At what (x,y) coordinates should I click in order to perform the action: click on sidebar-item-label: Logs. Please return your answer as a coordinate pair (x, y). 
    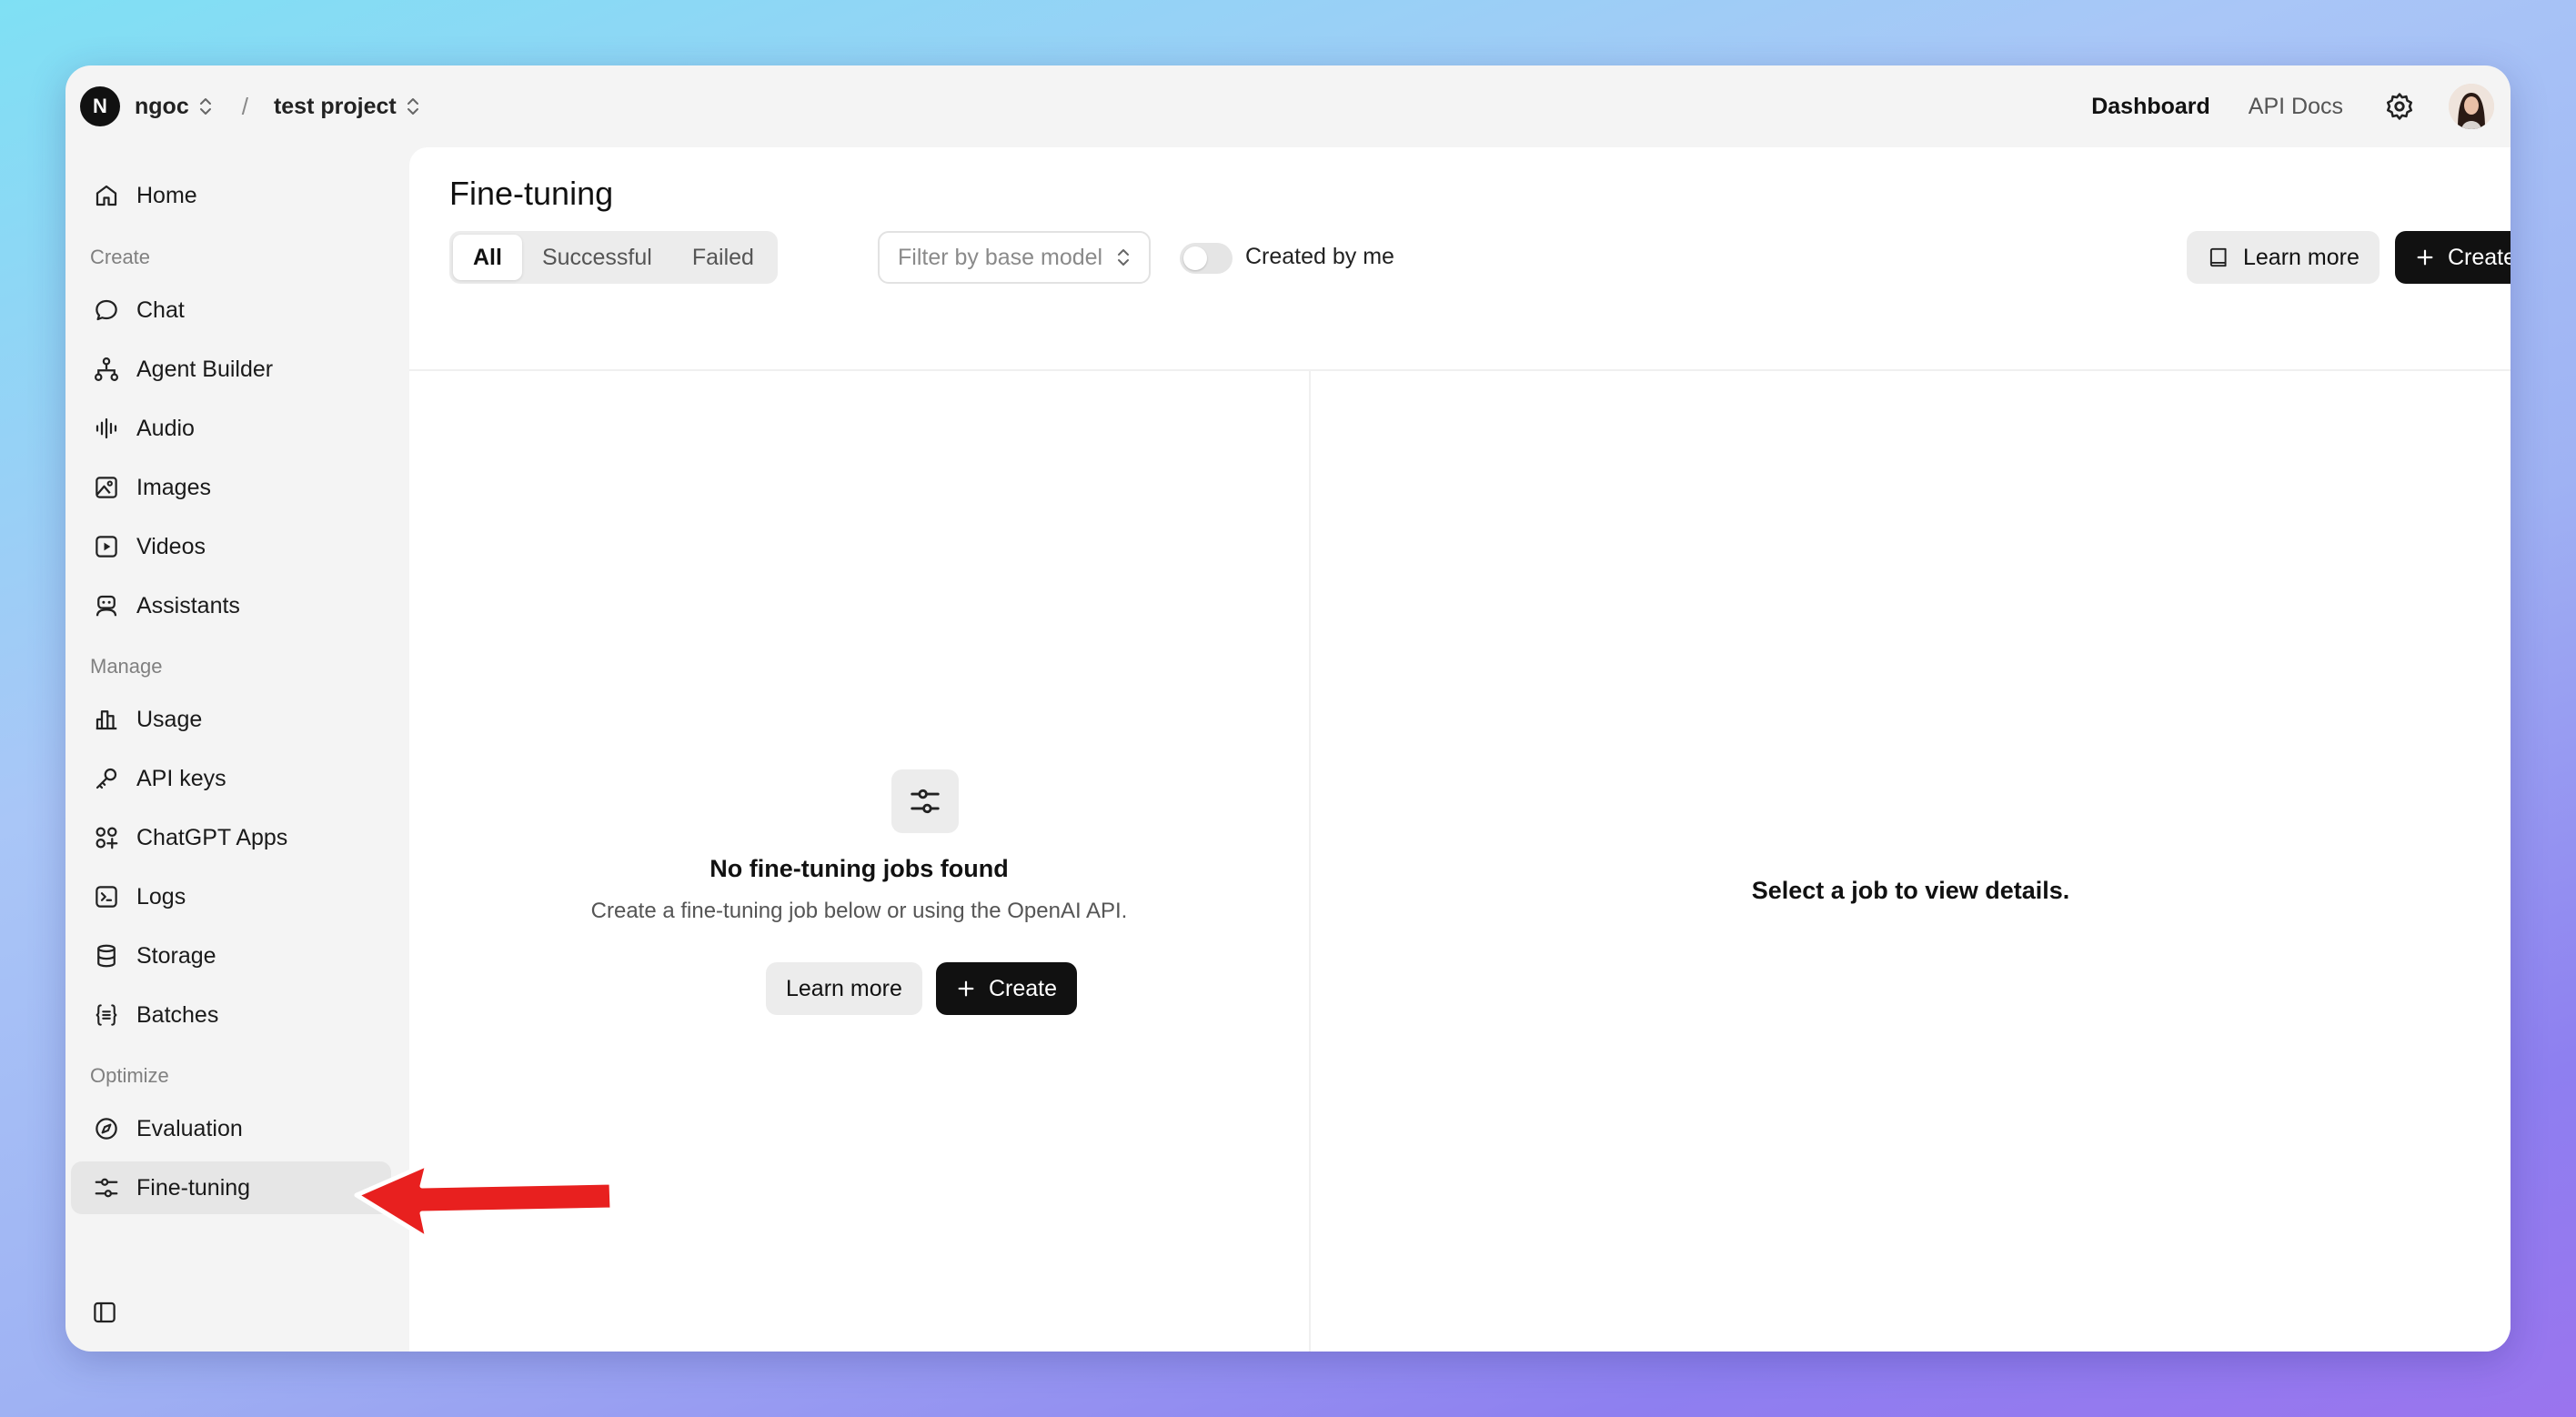
    Looking at the image, I should click on (161, 896).